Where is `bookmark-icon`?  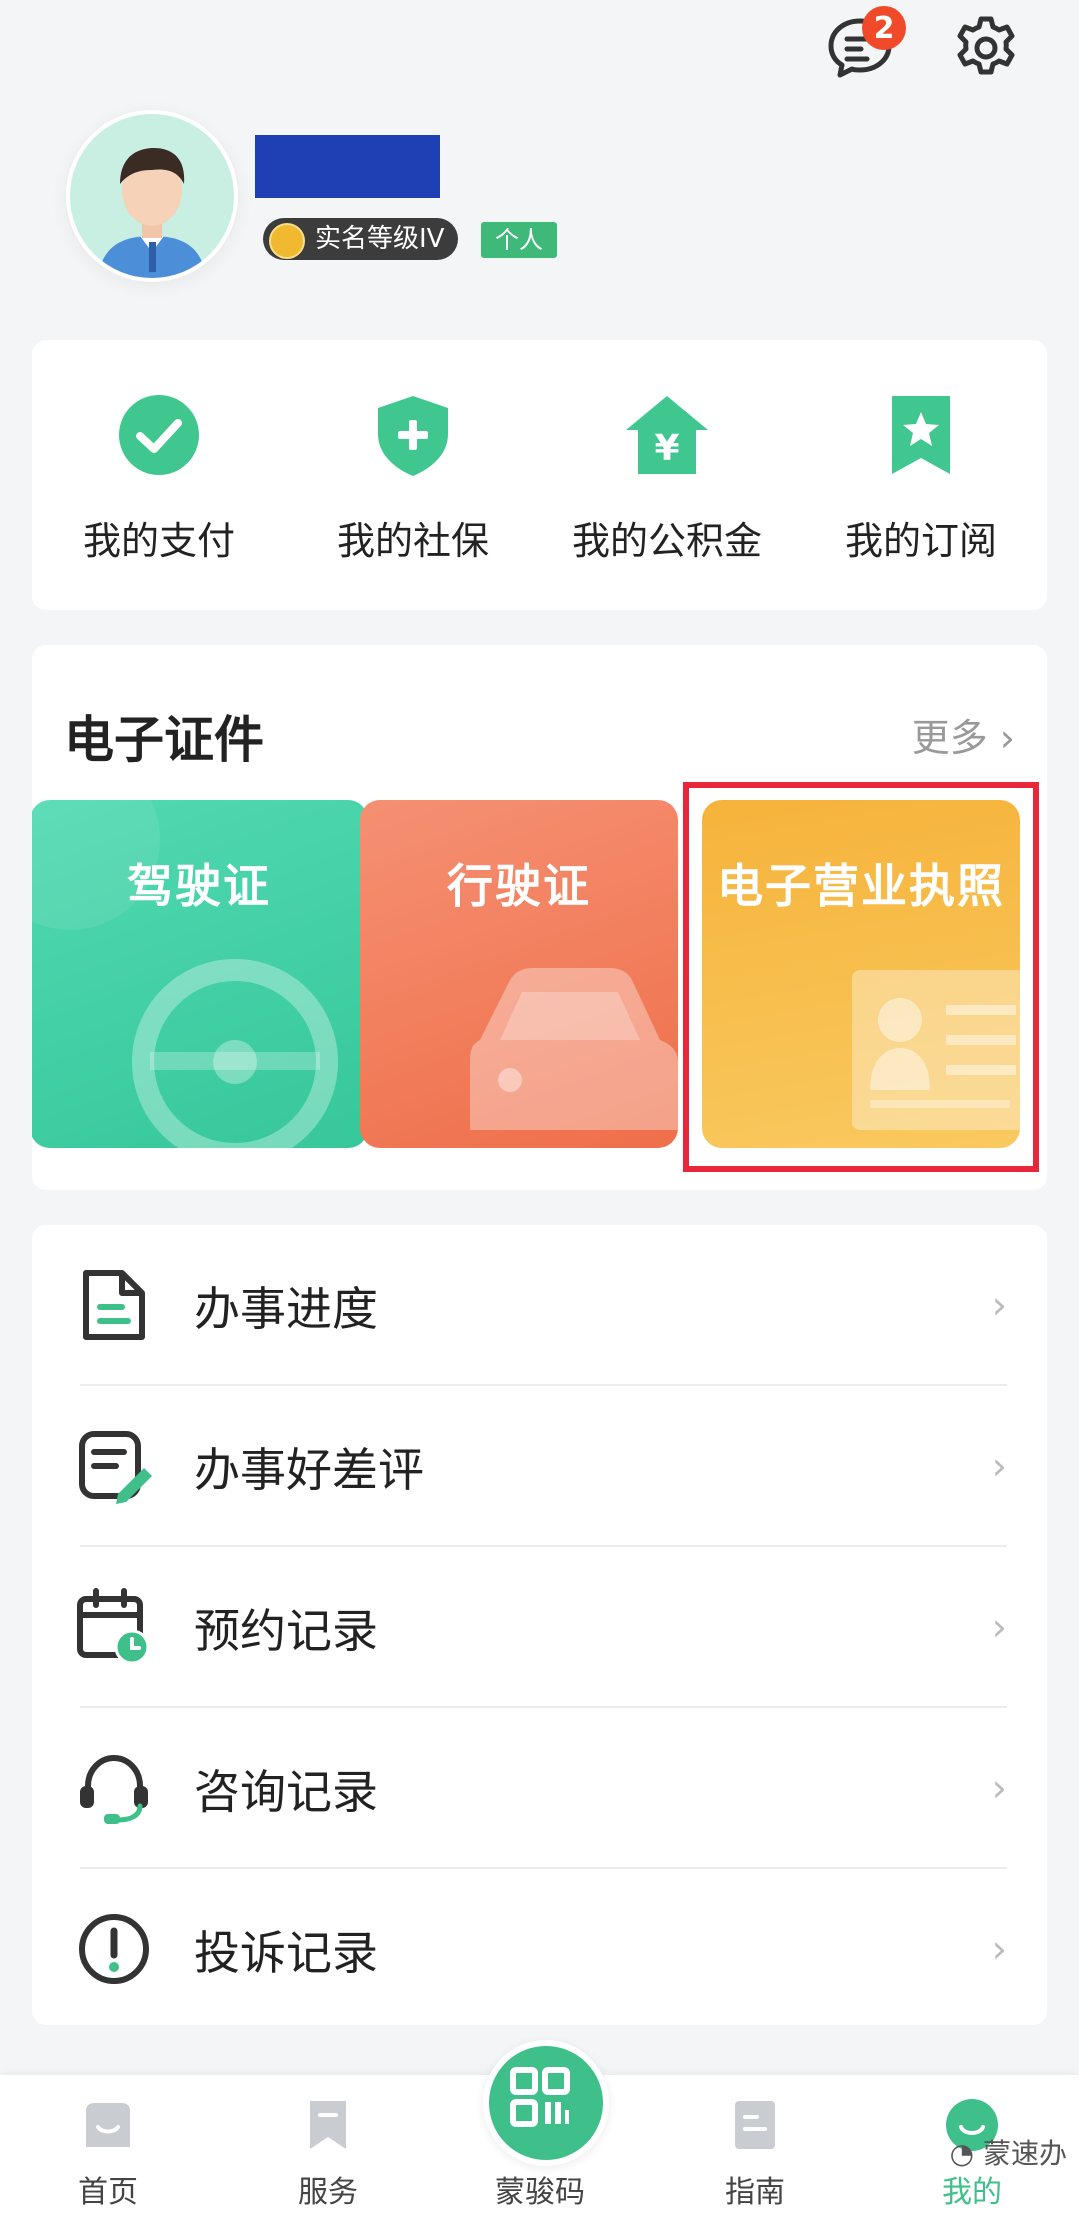
bookmark-icon is located at coordinates (328, 2125).